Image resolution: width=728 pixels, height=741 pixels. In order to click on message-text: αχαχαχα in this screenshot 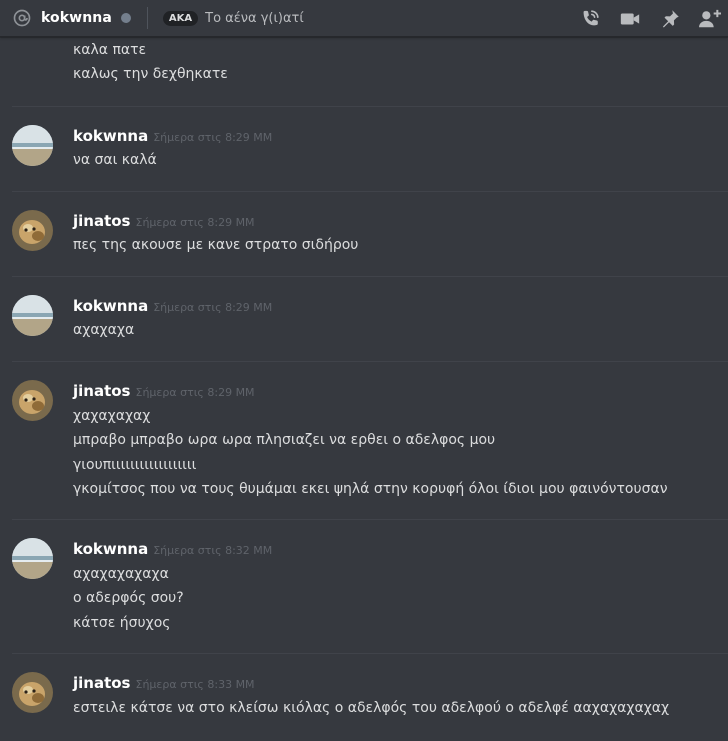, I will do `click(104, 330)`.